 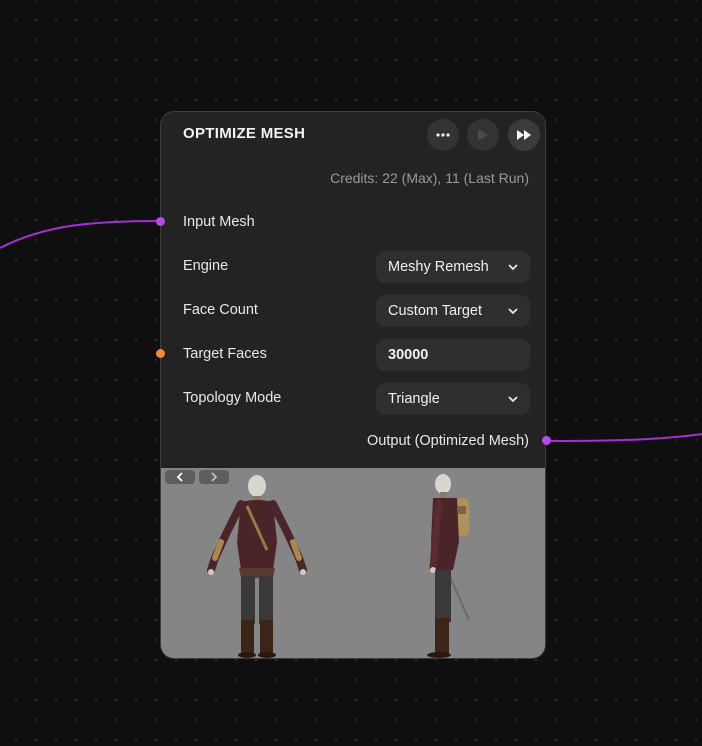 I want to click on engine-select: Meshy Remesh, so click(x=453, y=267).